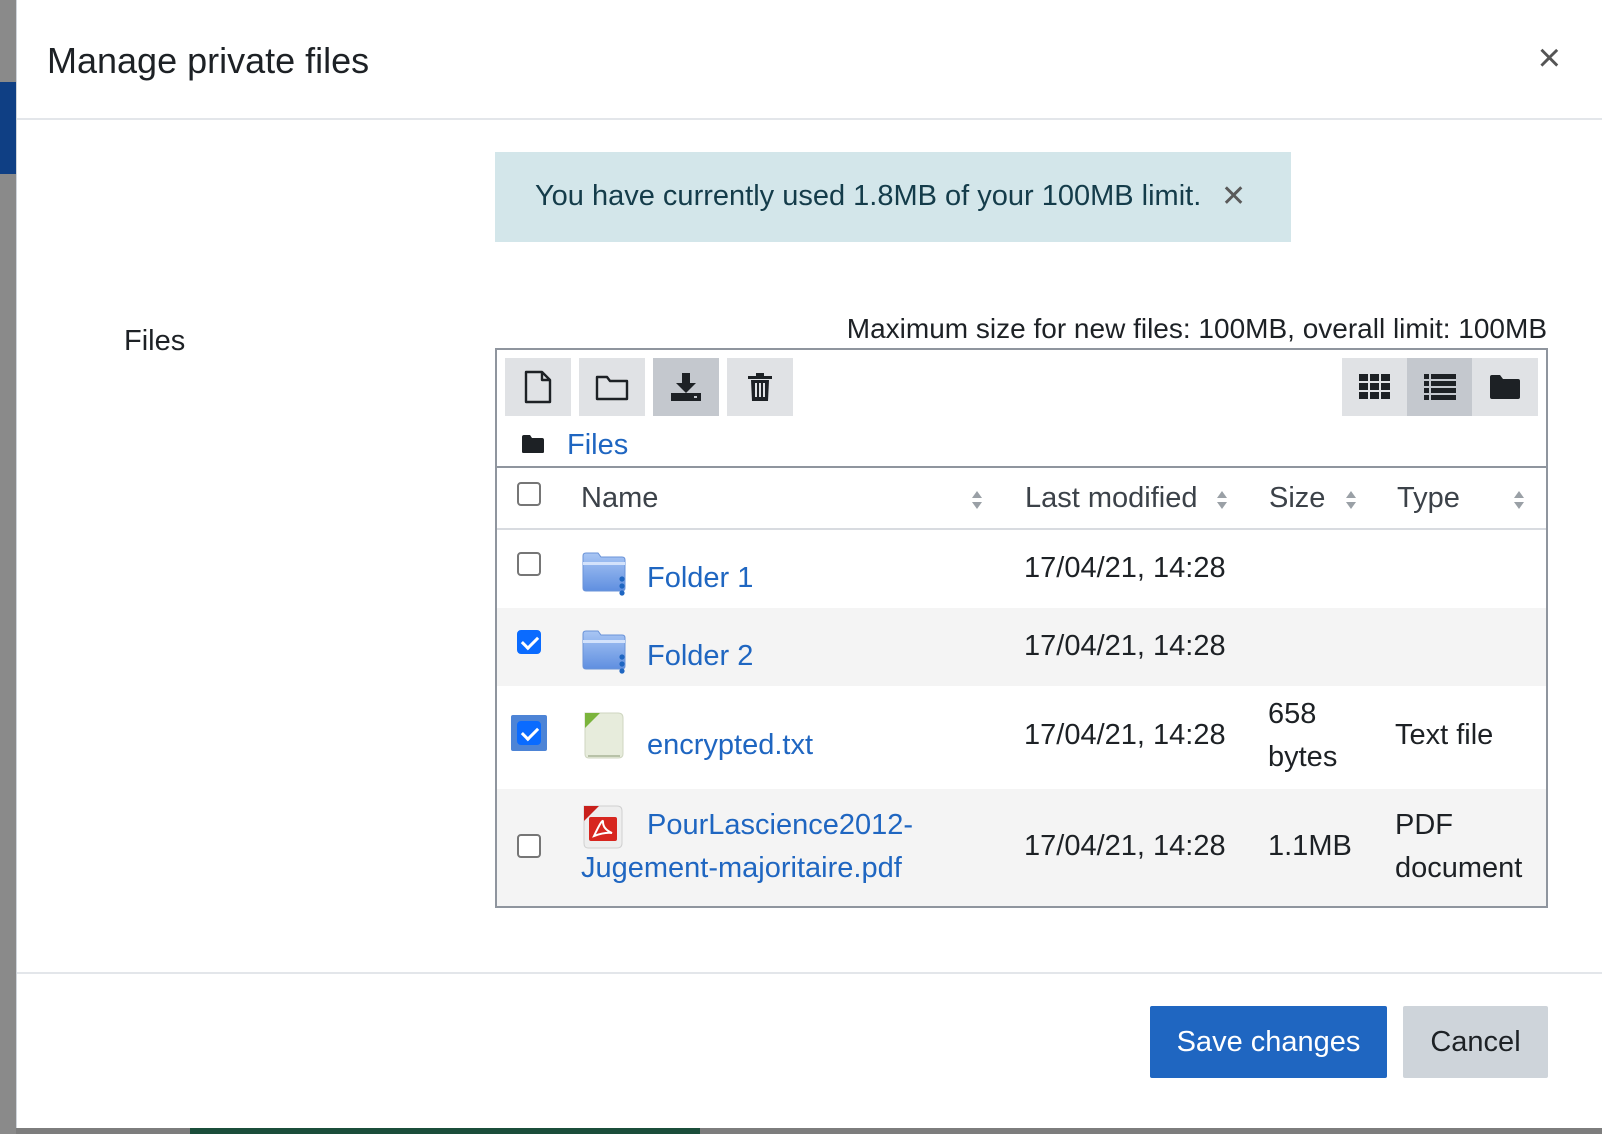 The image size is (1602, 1134). Describe the element at coordinates (8, 567) in the screenshot. I see `page-backdrop` at that location.